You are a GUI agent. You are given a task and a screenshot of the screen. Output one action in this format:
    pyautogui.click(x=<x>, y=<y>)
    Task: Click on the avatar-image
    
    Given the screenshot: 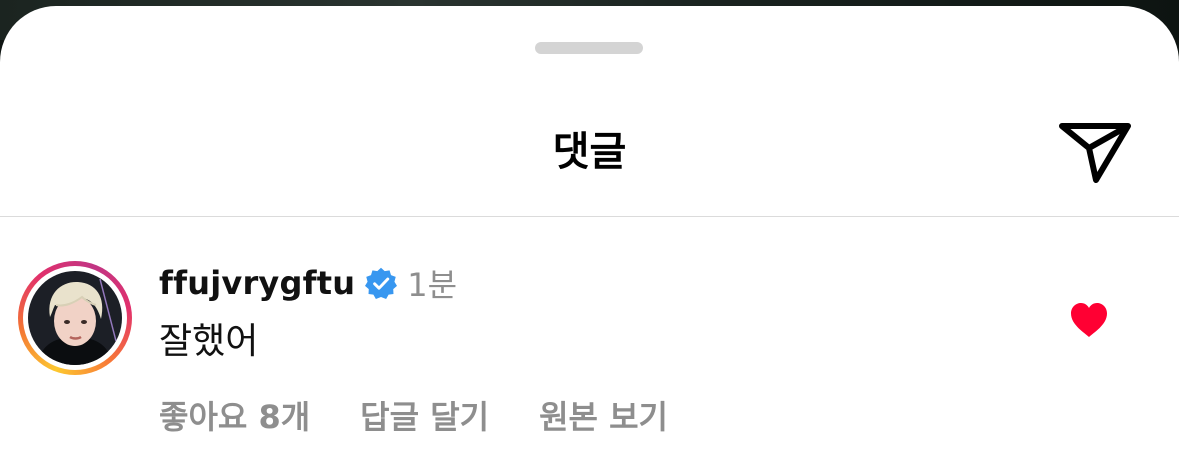 What is the action you would take?
    pyautogui.click(x=75, y=318)
    